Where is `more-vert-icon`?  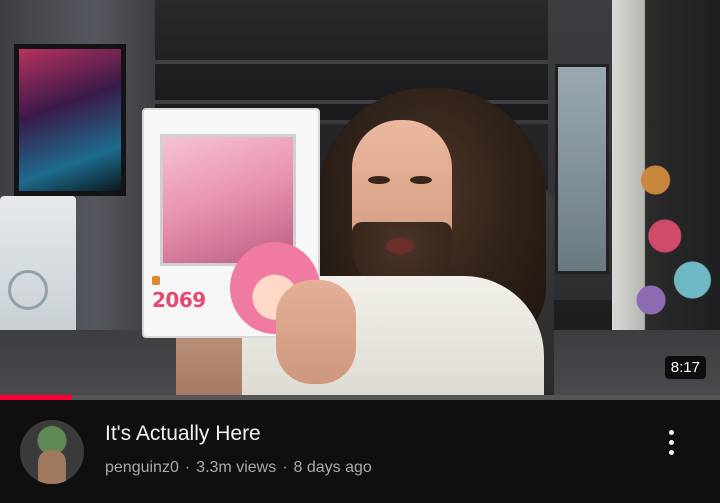 more-vert-icon is located at coordinates (671, 442).